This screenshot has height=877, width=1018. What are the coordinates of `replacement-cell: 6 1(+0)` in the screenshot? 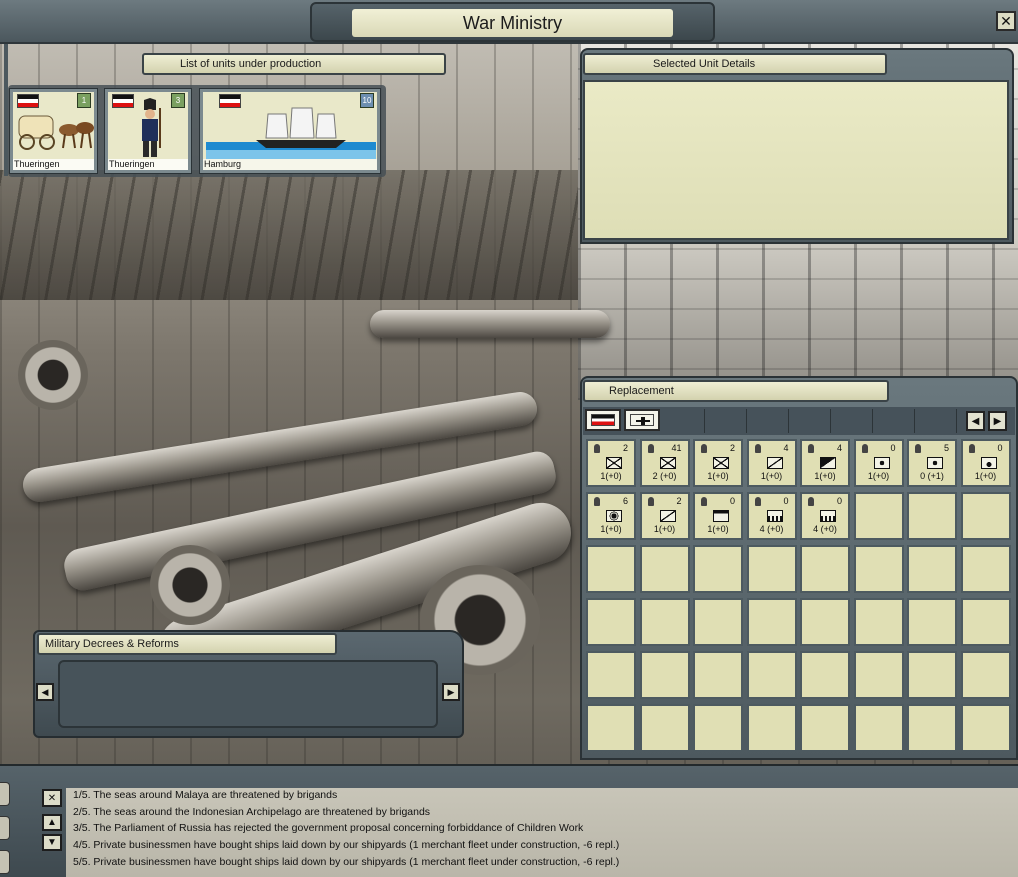 It's located at (611, 516).